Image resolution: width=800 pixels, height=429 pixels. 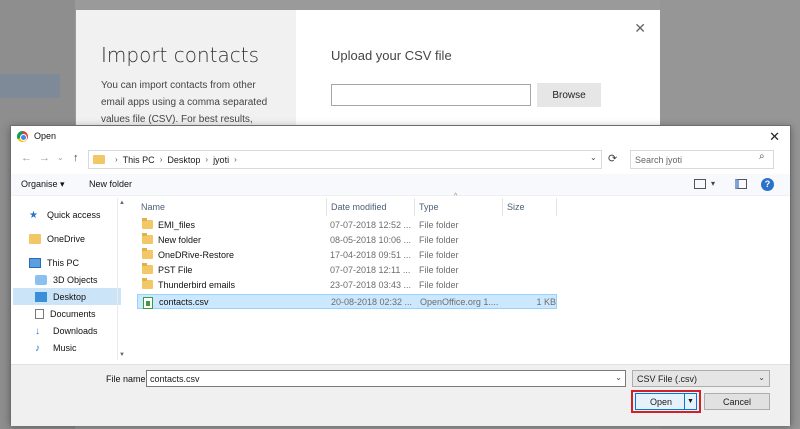 I want to click on up-arrow-icon: ↑, so click(x=76, y=158).